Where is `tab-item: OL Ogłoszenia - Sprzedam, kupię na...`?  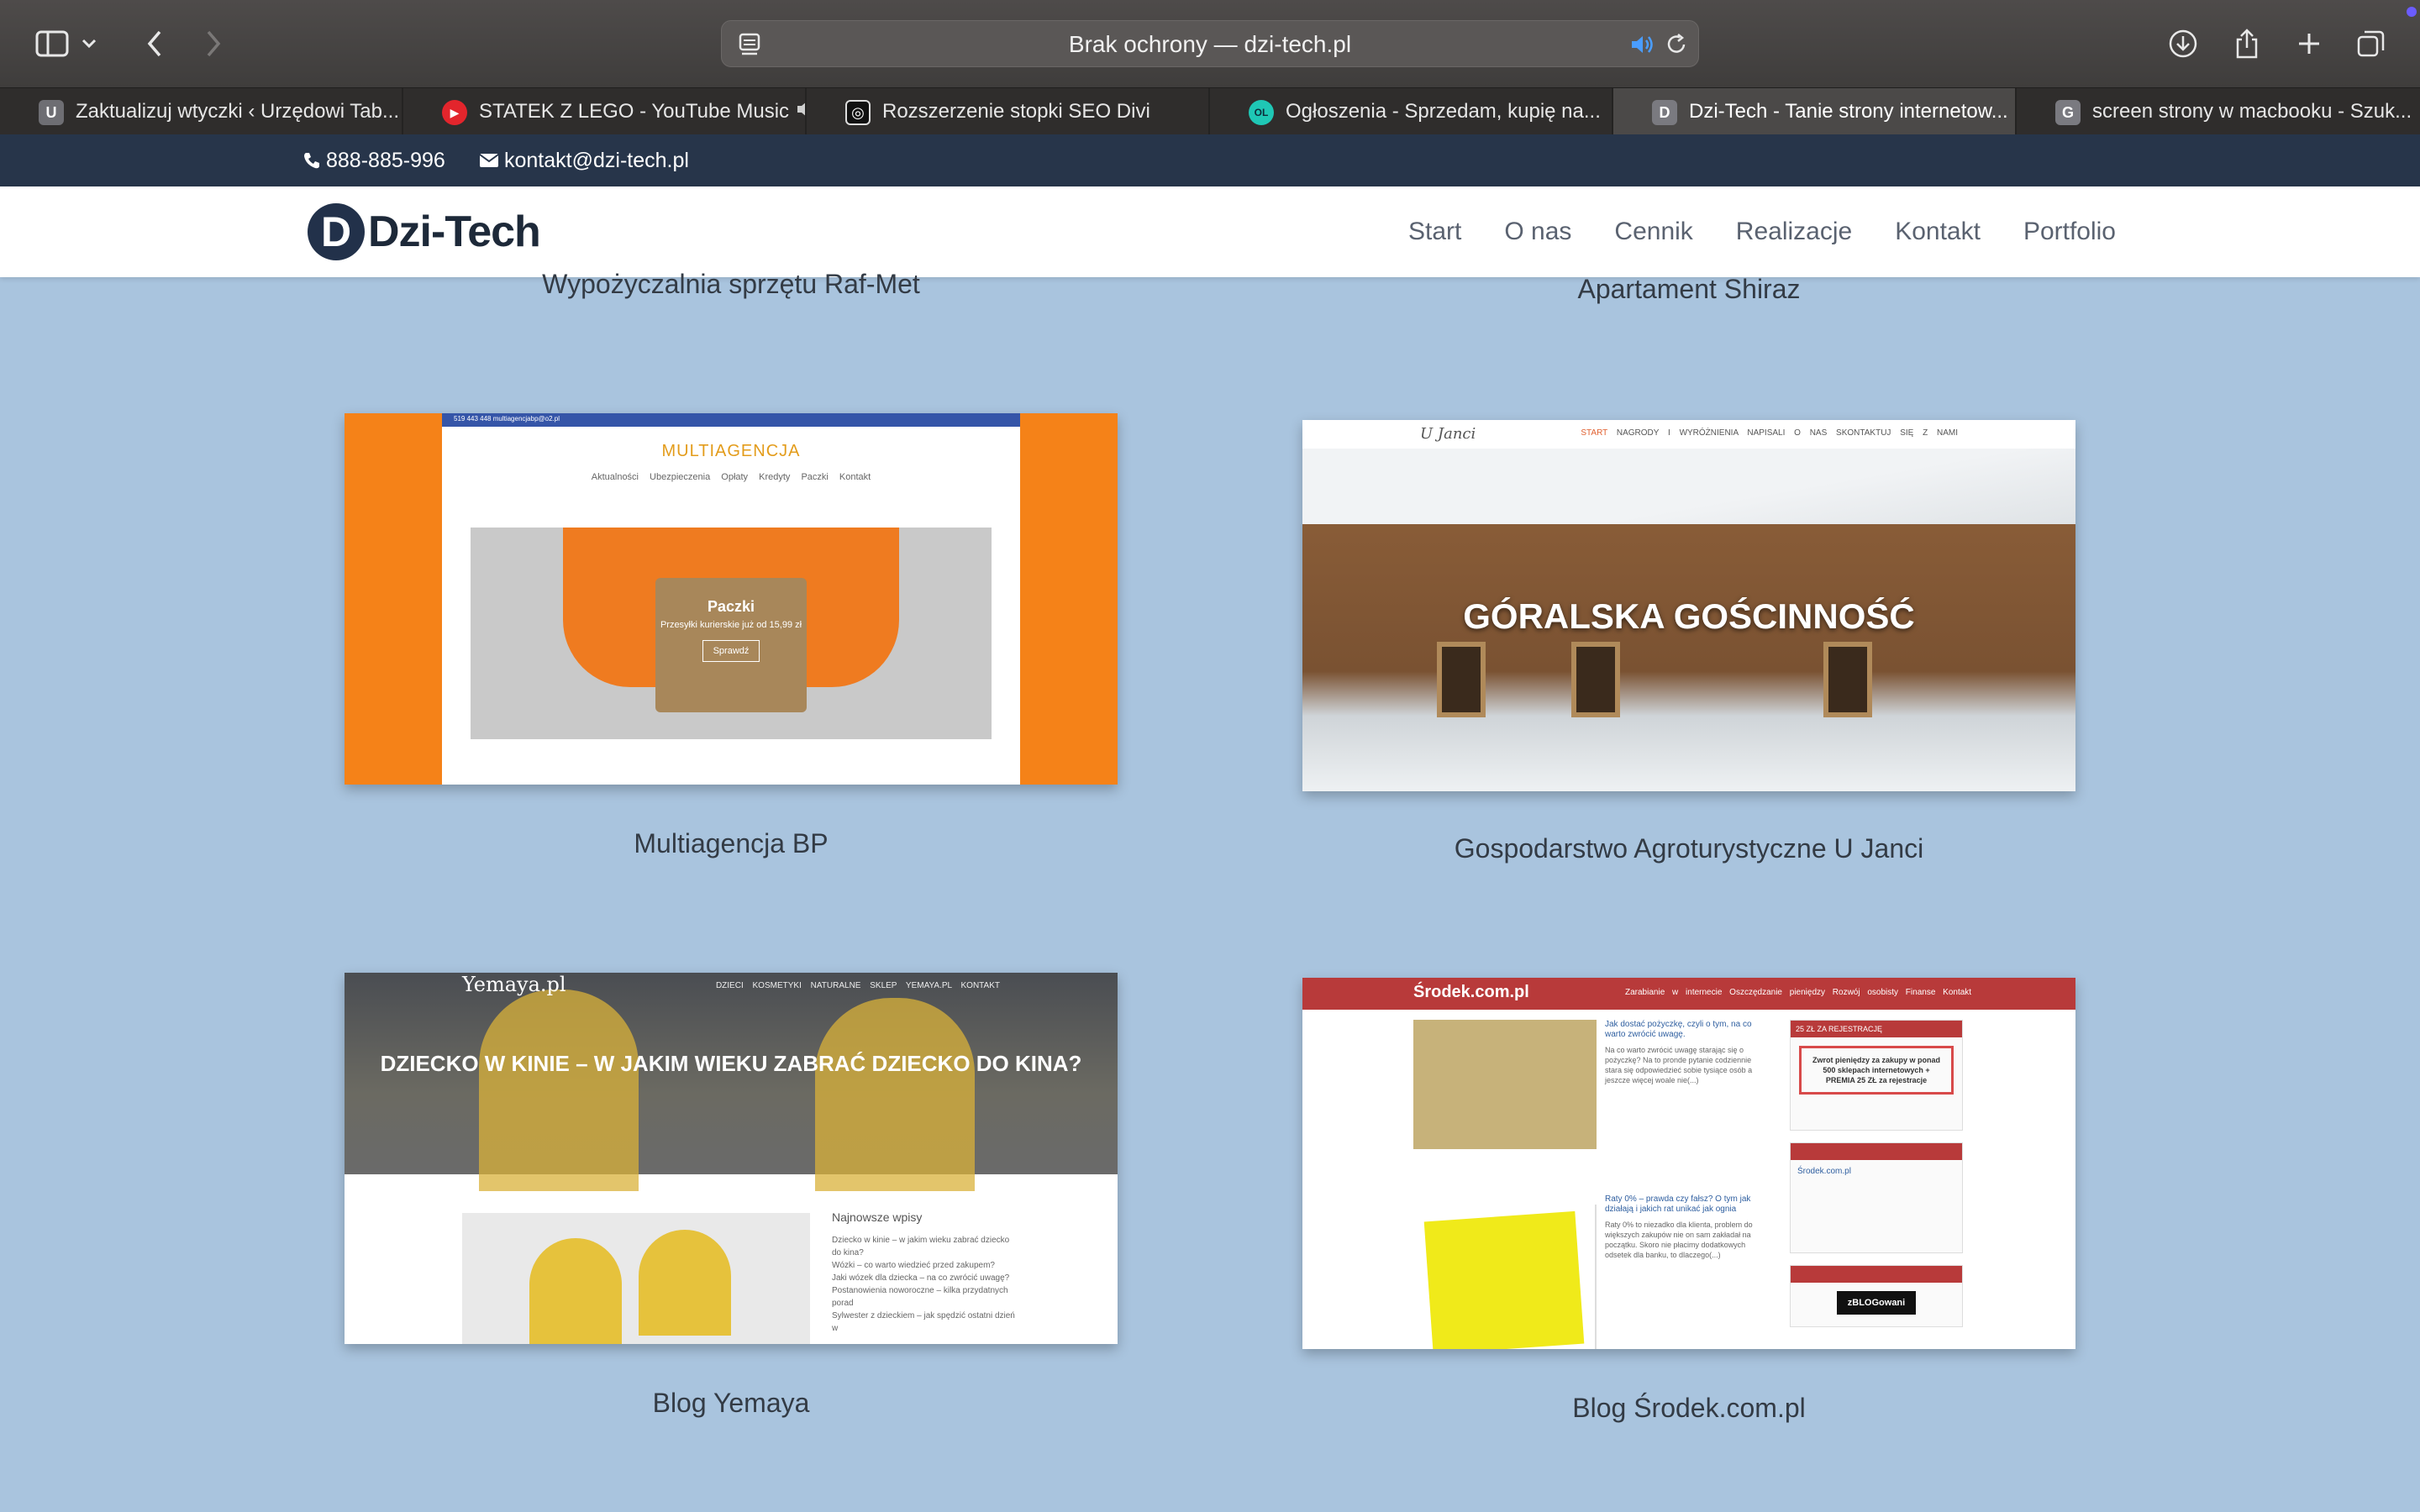 tab-item: OL Ogłoszenia - Sprzedam, kupię na... is located at coordinates (1411, 111).